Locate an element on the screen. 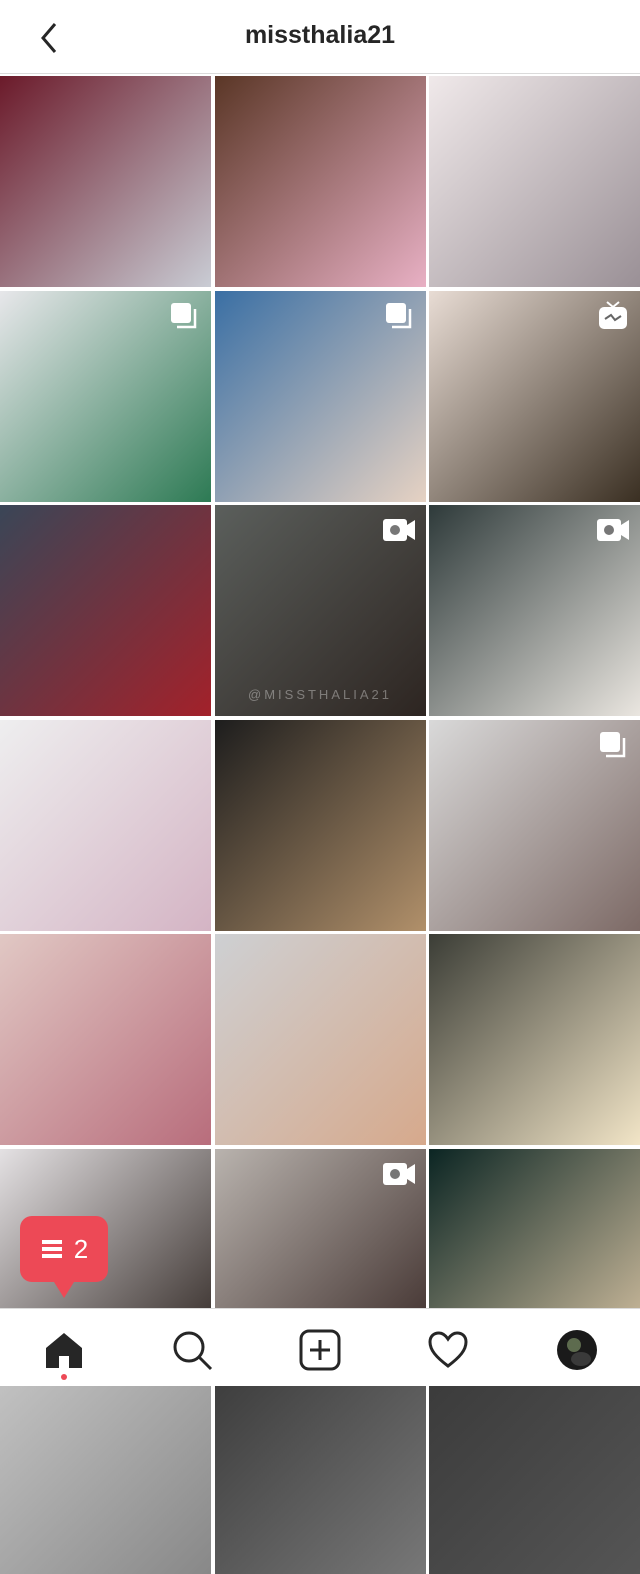 The height and width of the screenshot is (1574, 640). nav-create is located at coordinates (320, 1350).